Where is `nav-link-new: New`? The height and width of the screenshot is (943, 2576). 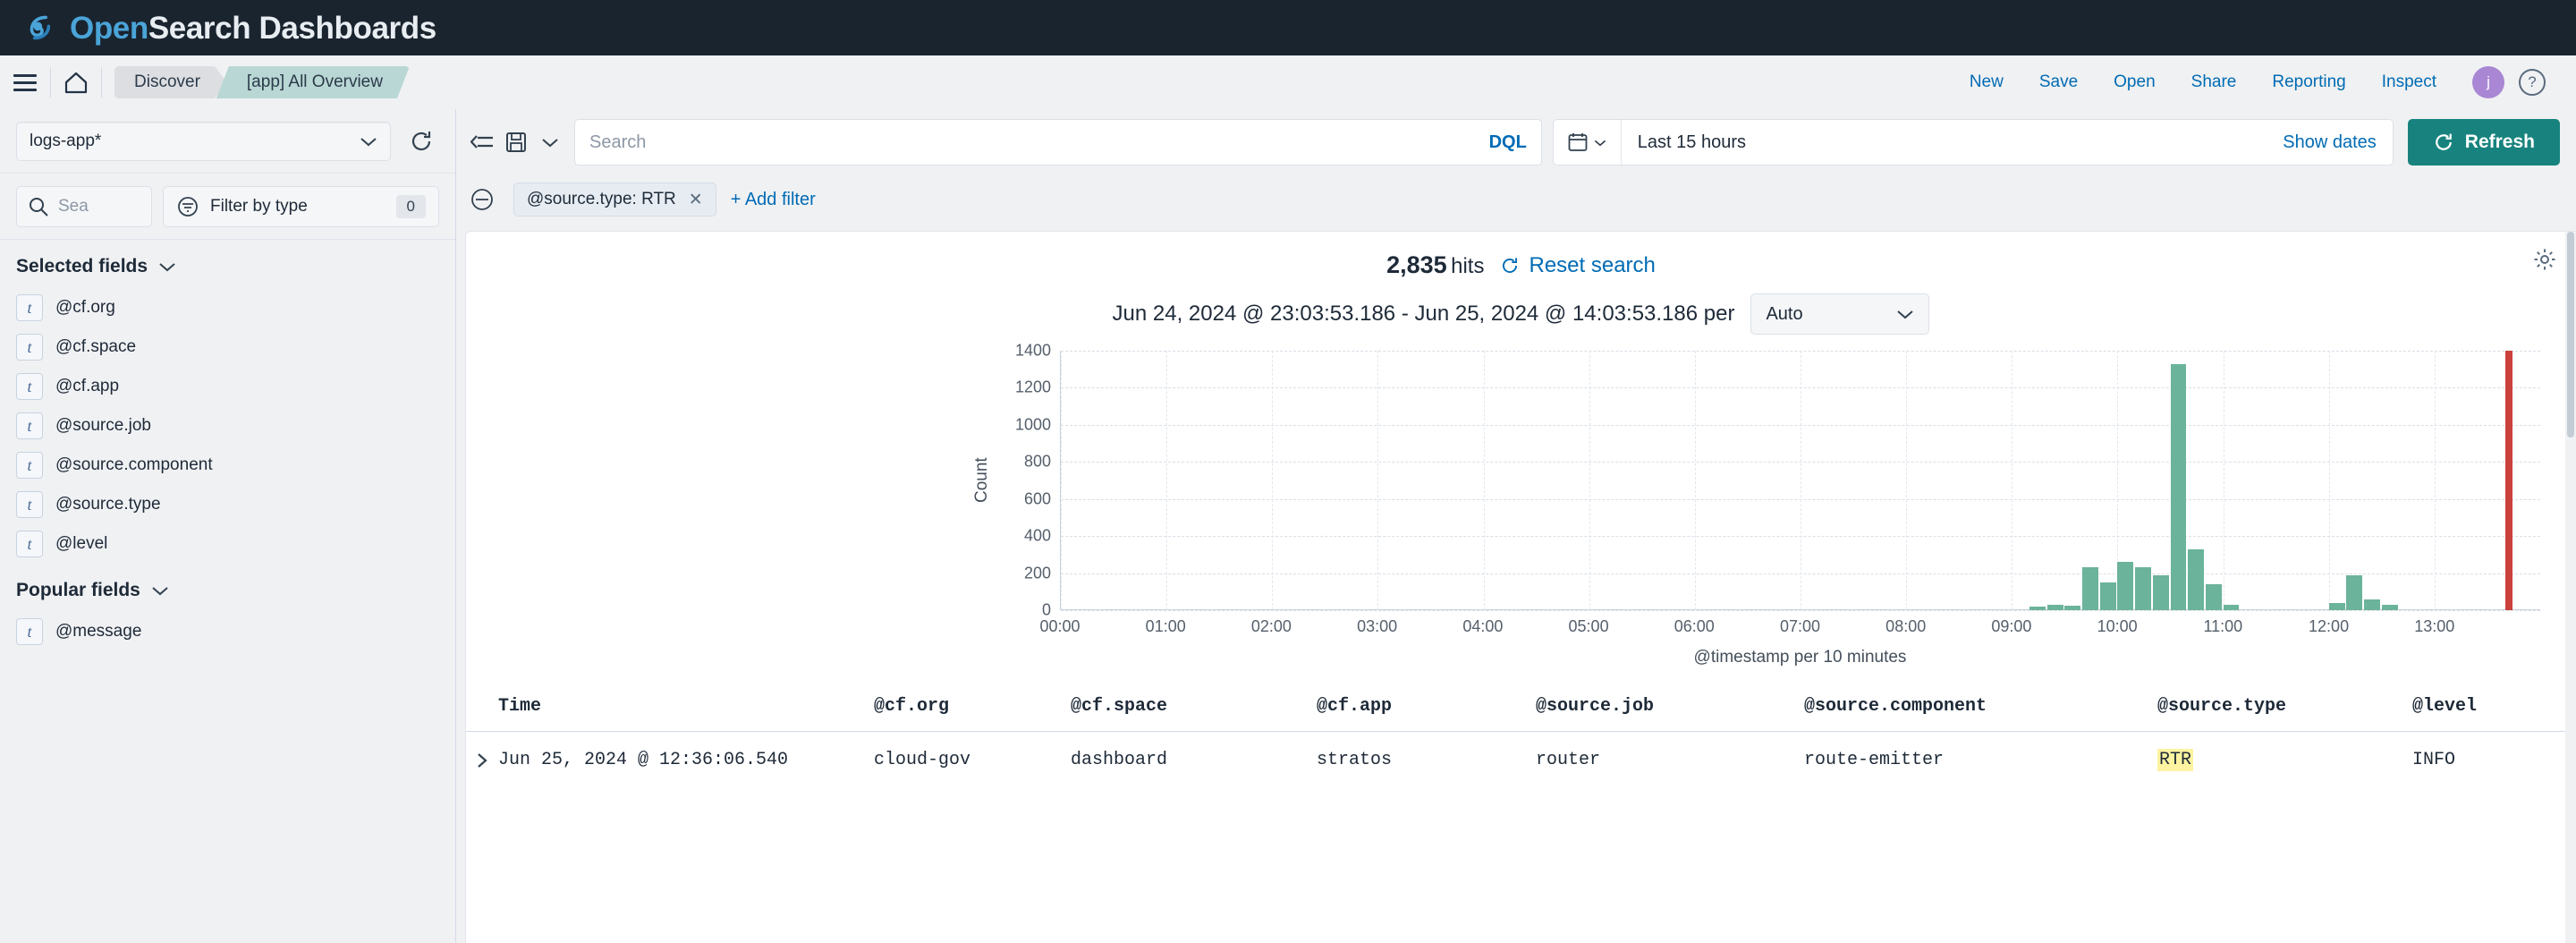
nav-link-new: New is located at coordinates (1986, 82).